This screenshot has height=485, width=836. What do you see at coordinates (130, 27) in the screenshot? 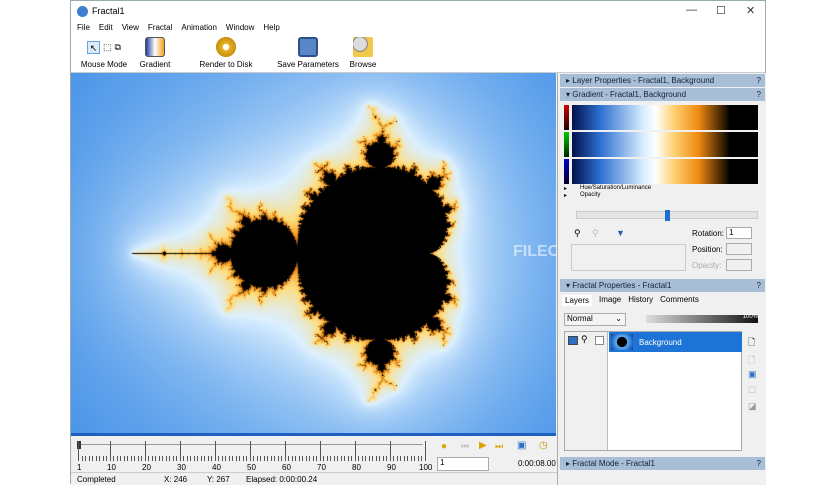
I see `menu-view: View` at bounding box center [130, 27].